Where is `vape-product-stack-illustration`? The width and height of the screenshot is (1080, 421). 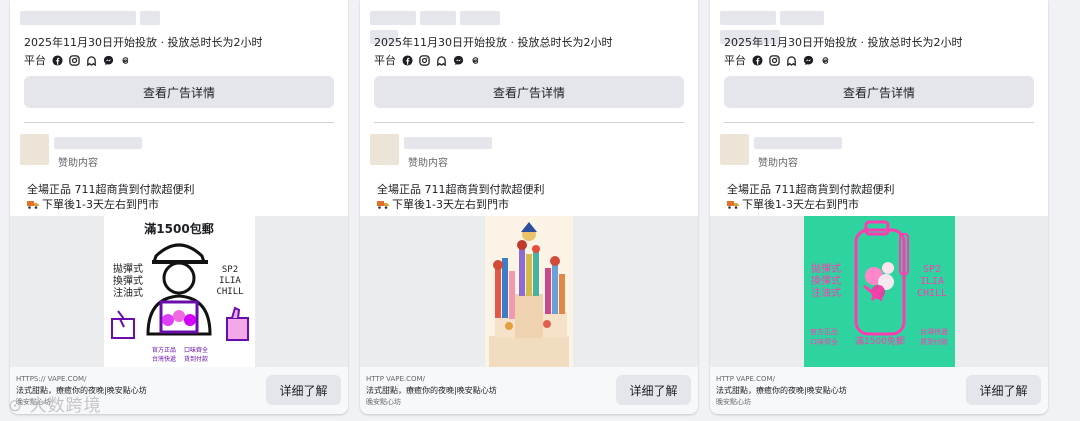 vape-product-stack-illustration is located at coordinates (529, 294).